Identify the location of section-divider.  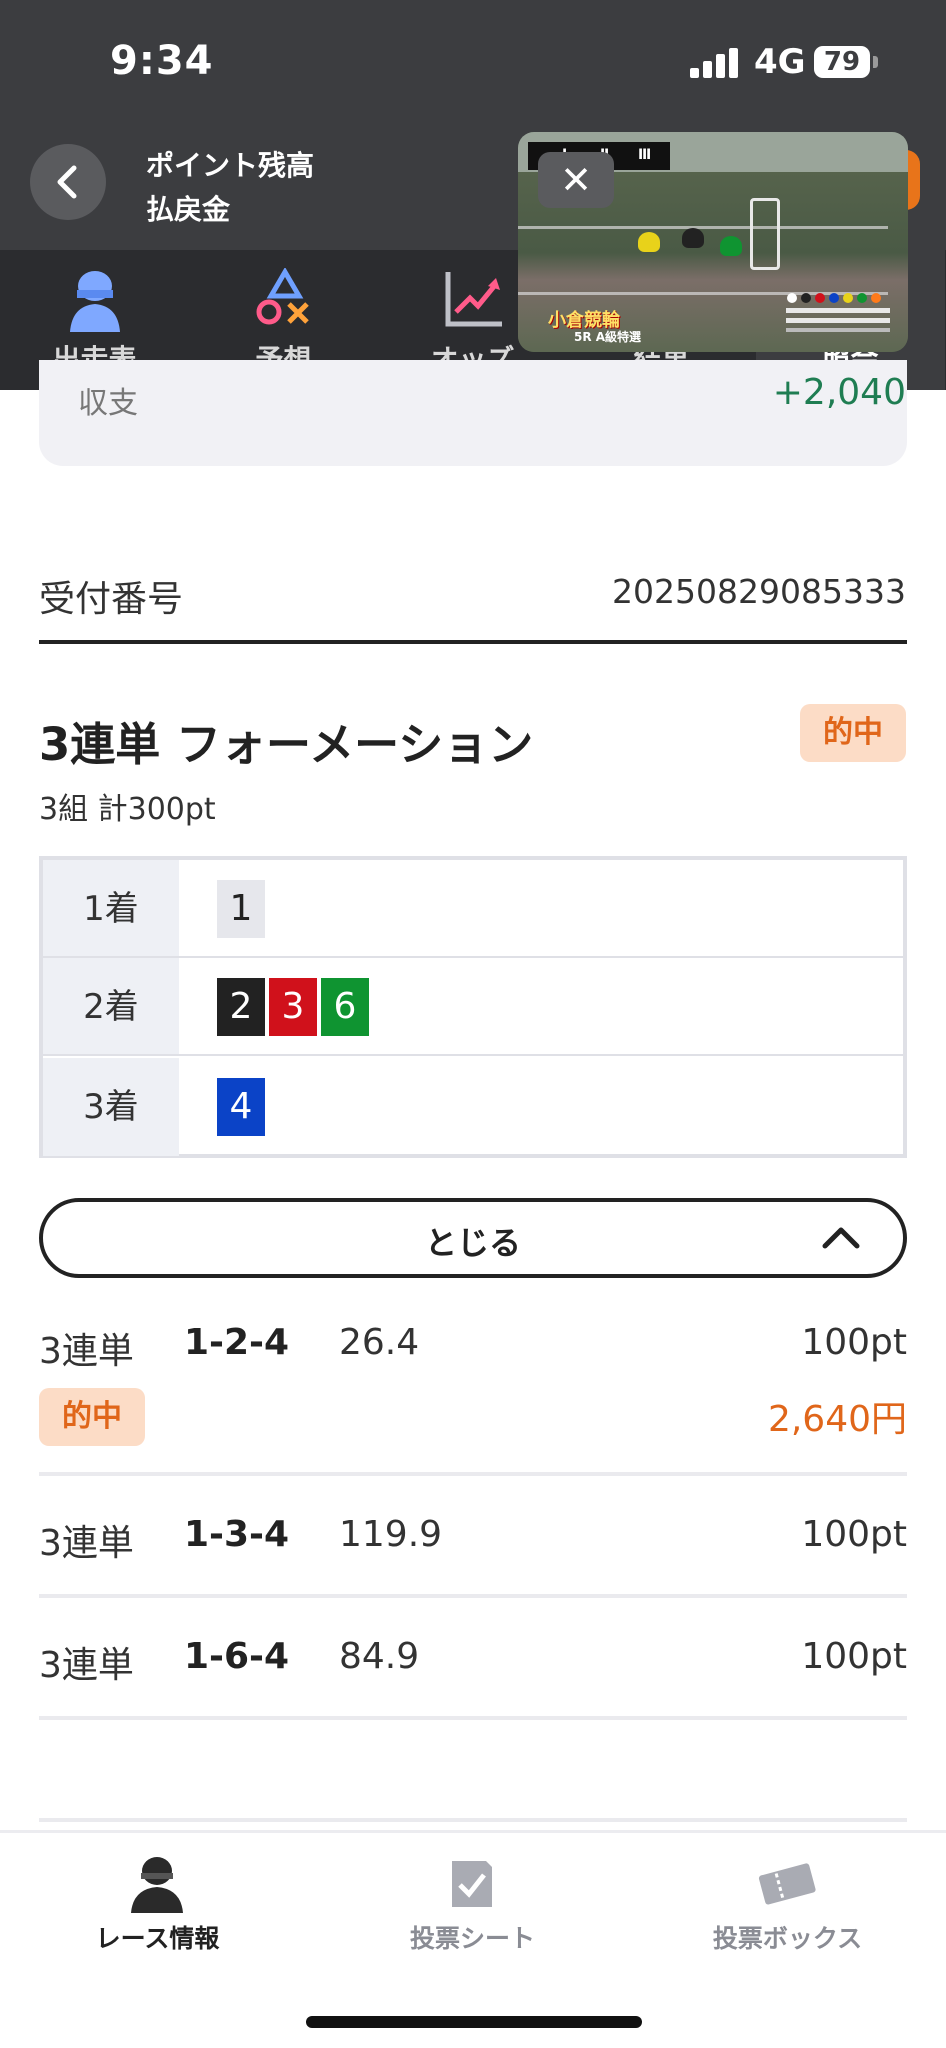
(473, 642).